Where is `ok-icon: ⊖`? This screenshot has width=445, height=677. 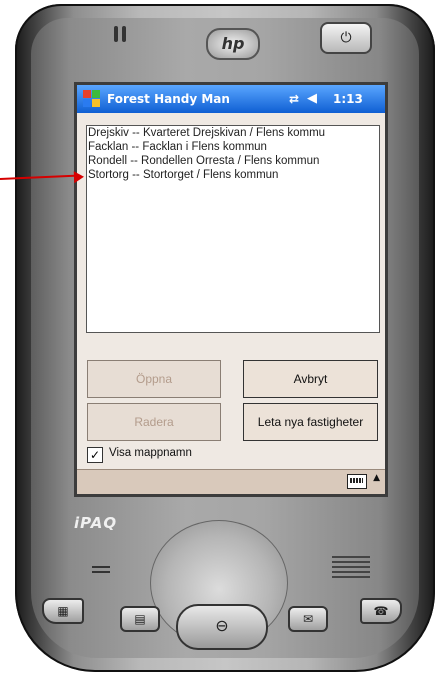 ok-icon: ⊖ is located at coordinates (222, 625).